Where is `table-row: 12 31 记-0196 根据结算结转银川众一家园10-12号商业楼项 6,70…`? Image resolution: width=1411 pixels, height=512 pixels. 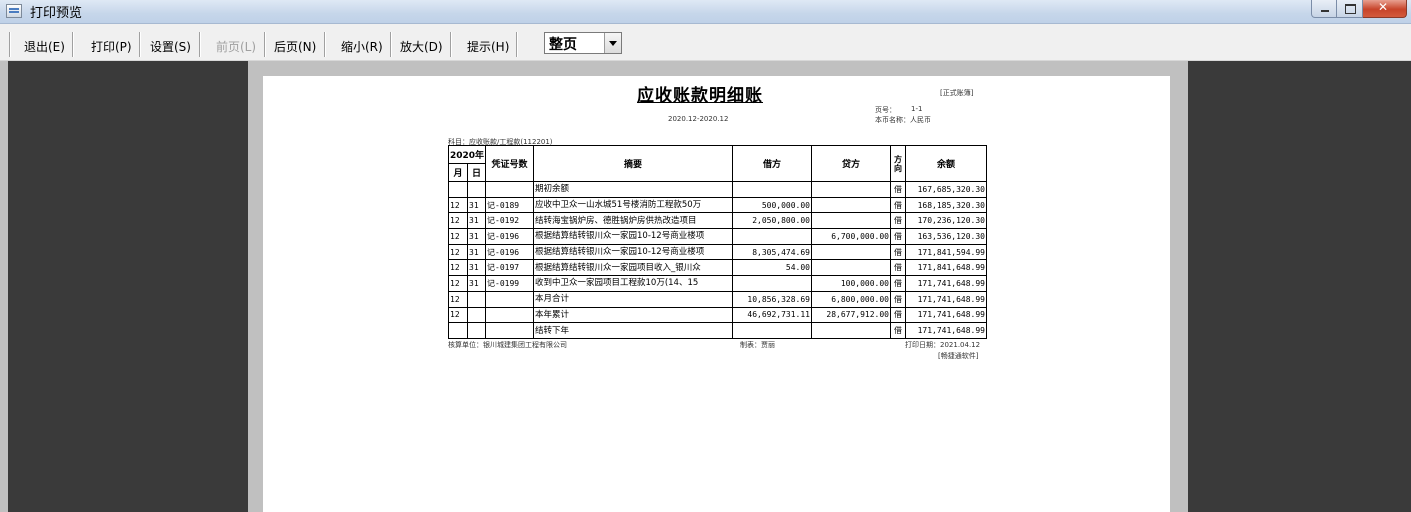
table-row: 12 31 记-0196 根据结算结转银川众一家园10-12号商业楼项 6,70… is located at coordinates (717, 236).